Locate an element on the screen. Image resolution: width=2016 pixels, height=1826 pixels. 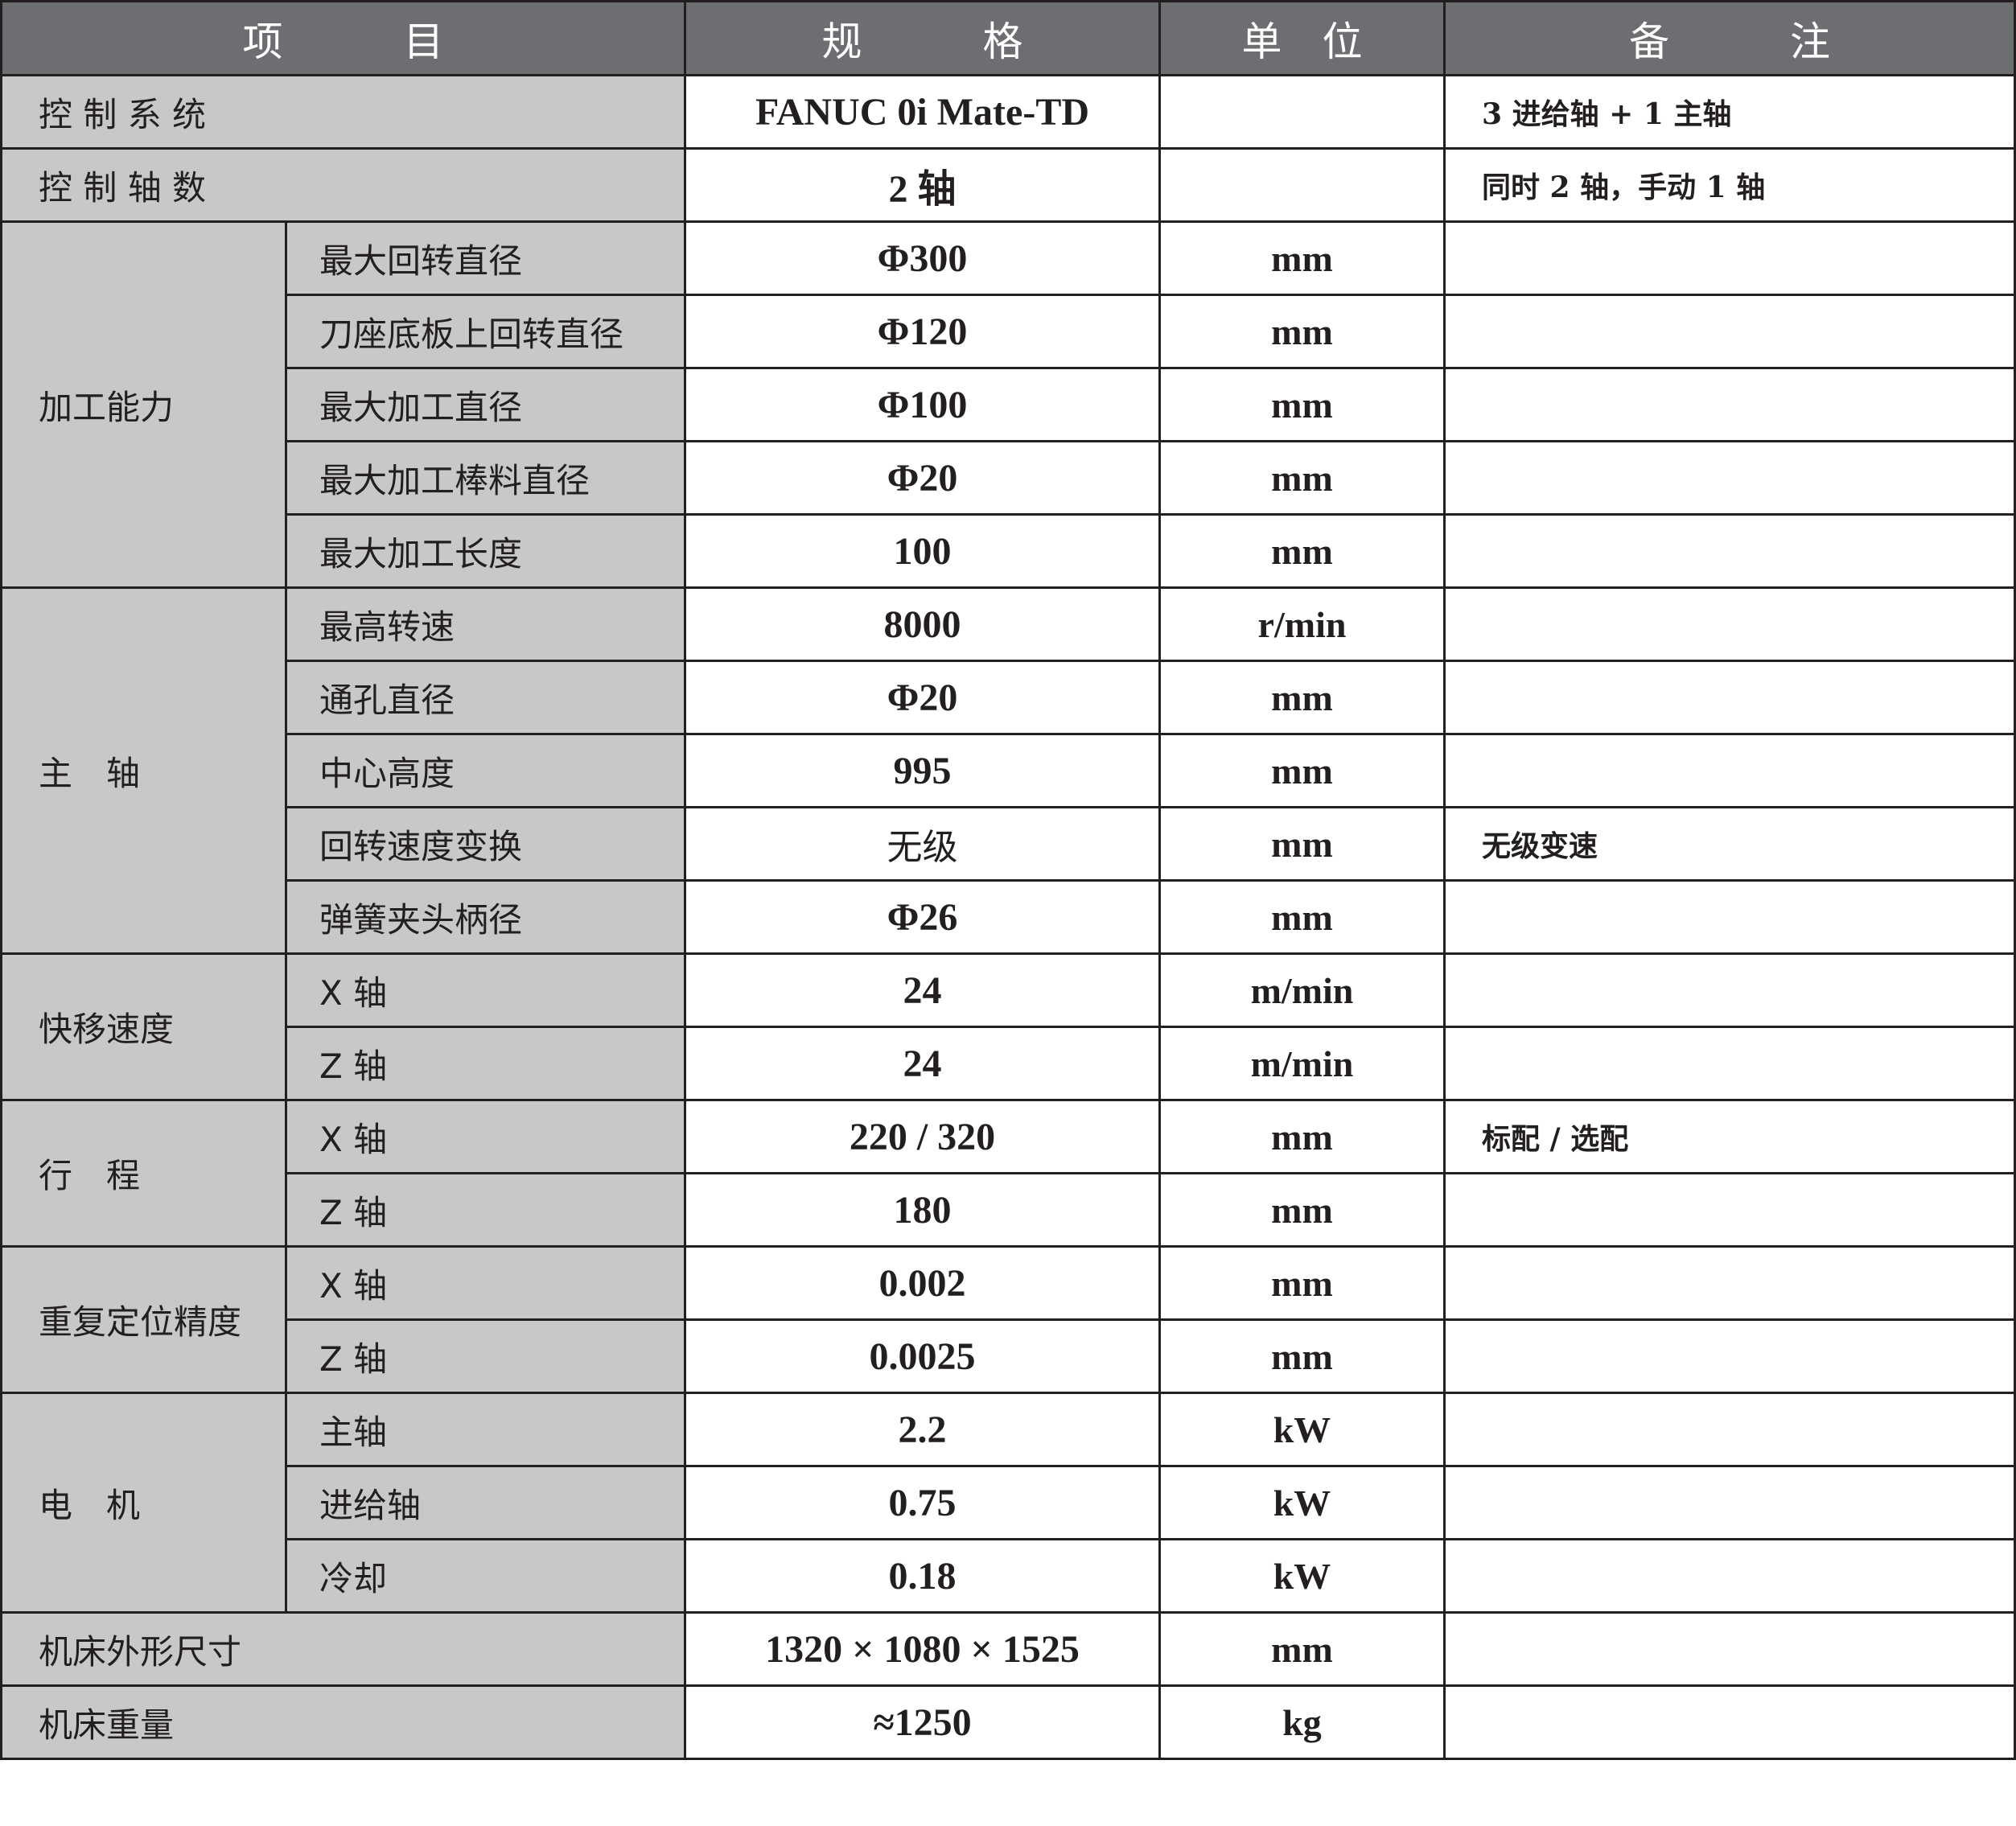
header-unit: 单 位 is located at coordinates (1302, 38).